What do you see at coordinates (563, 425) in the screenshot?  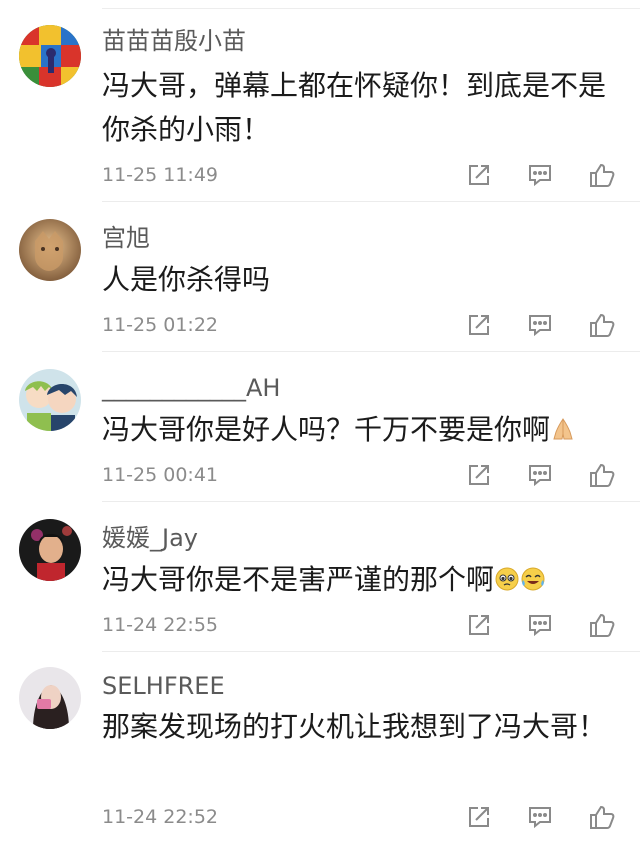 I see `pray-emoji-icon` at bounding box center [563, 425].